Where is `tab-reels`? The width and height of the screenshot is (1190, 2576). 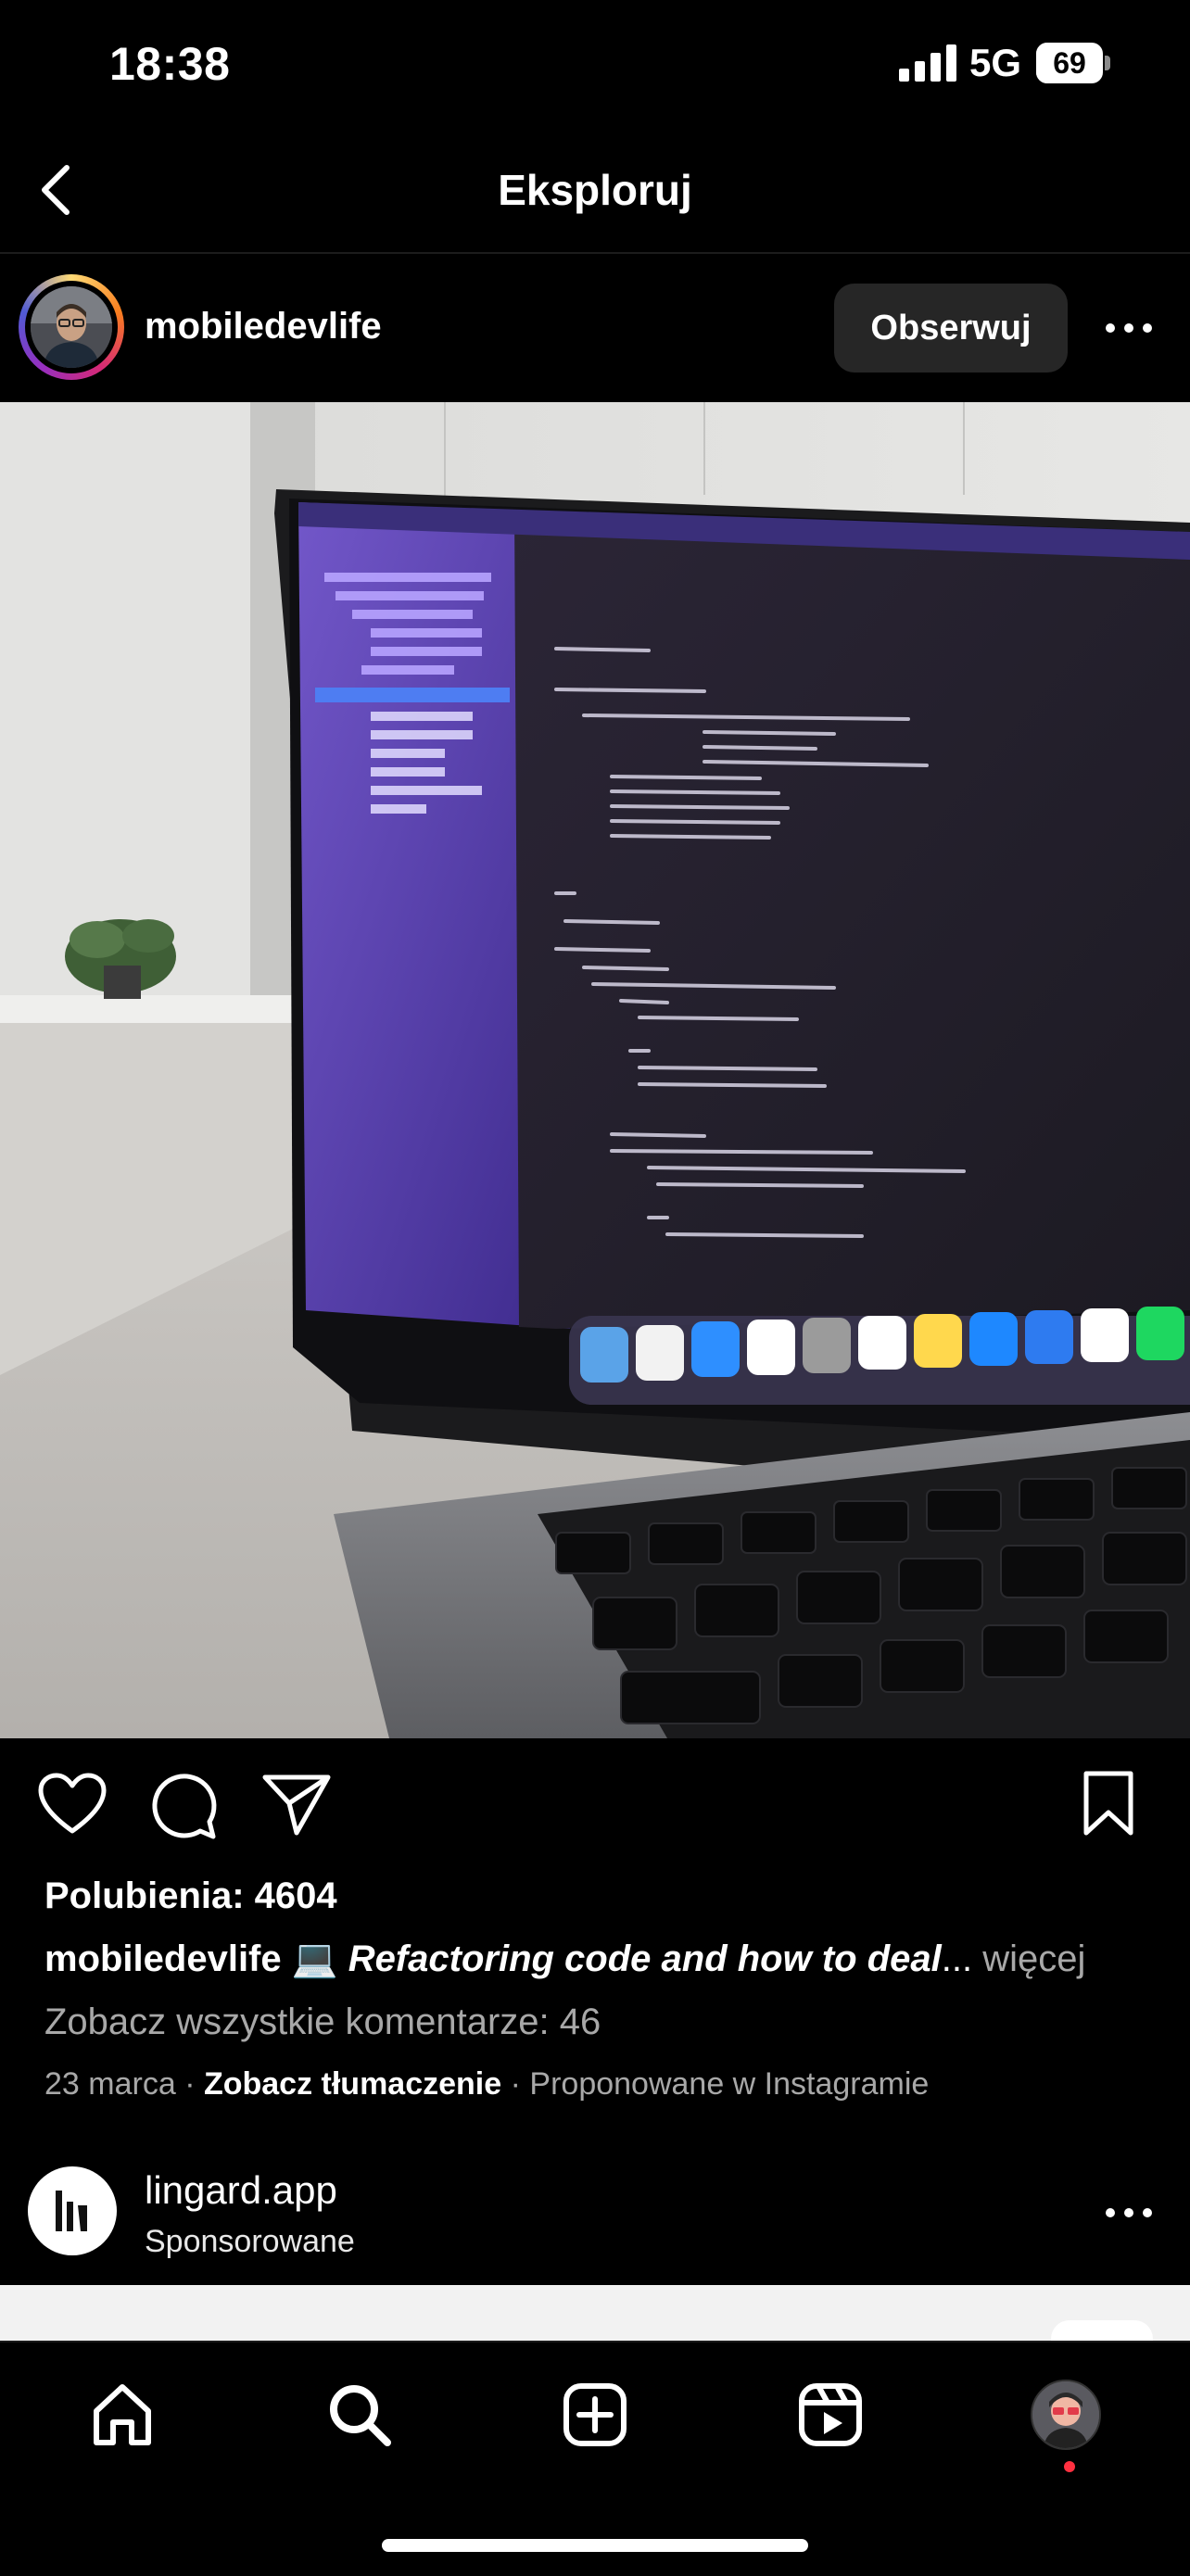 tab-reels is located at coordinates (830, 2415).